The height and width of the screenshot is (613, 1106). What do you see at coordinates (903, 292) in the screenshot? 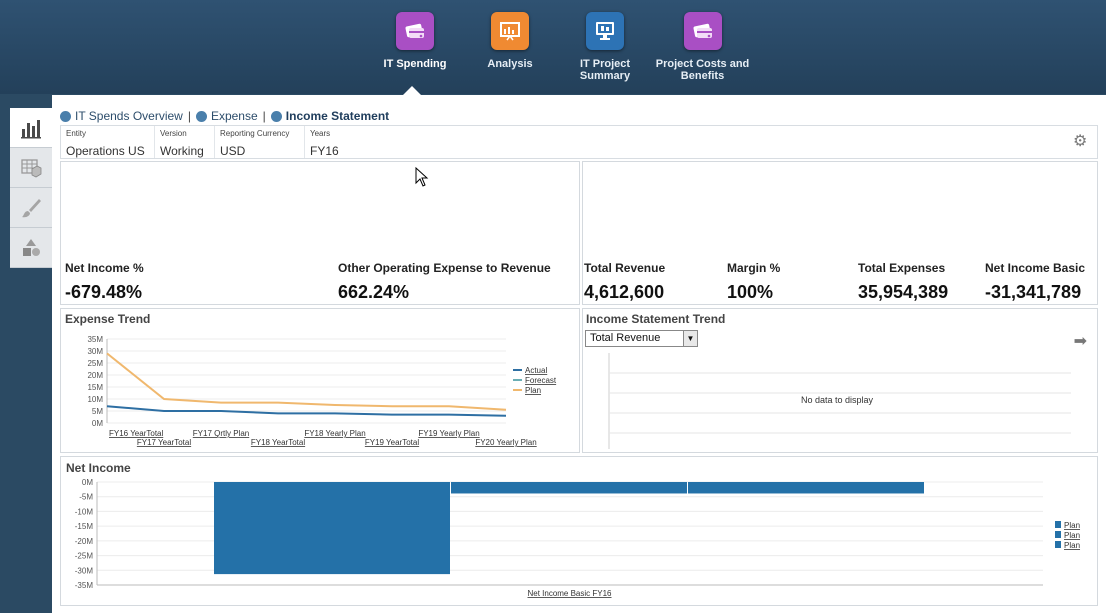
I see `kpi-value: 35,954,389` at bounding box center [903, 292].